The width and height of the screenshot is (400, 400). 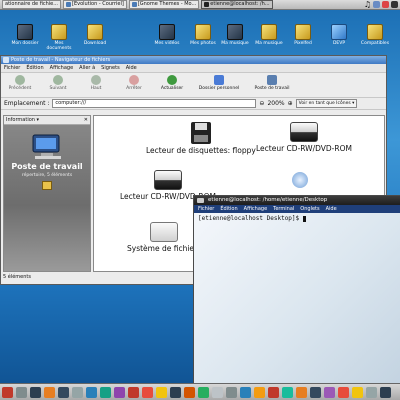 What do you see at coordinates (201, 138) in the screenshot?
I see `icon-floppy: Lecteur de disquettes: floppy` at bounding box center [201, 138].